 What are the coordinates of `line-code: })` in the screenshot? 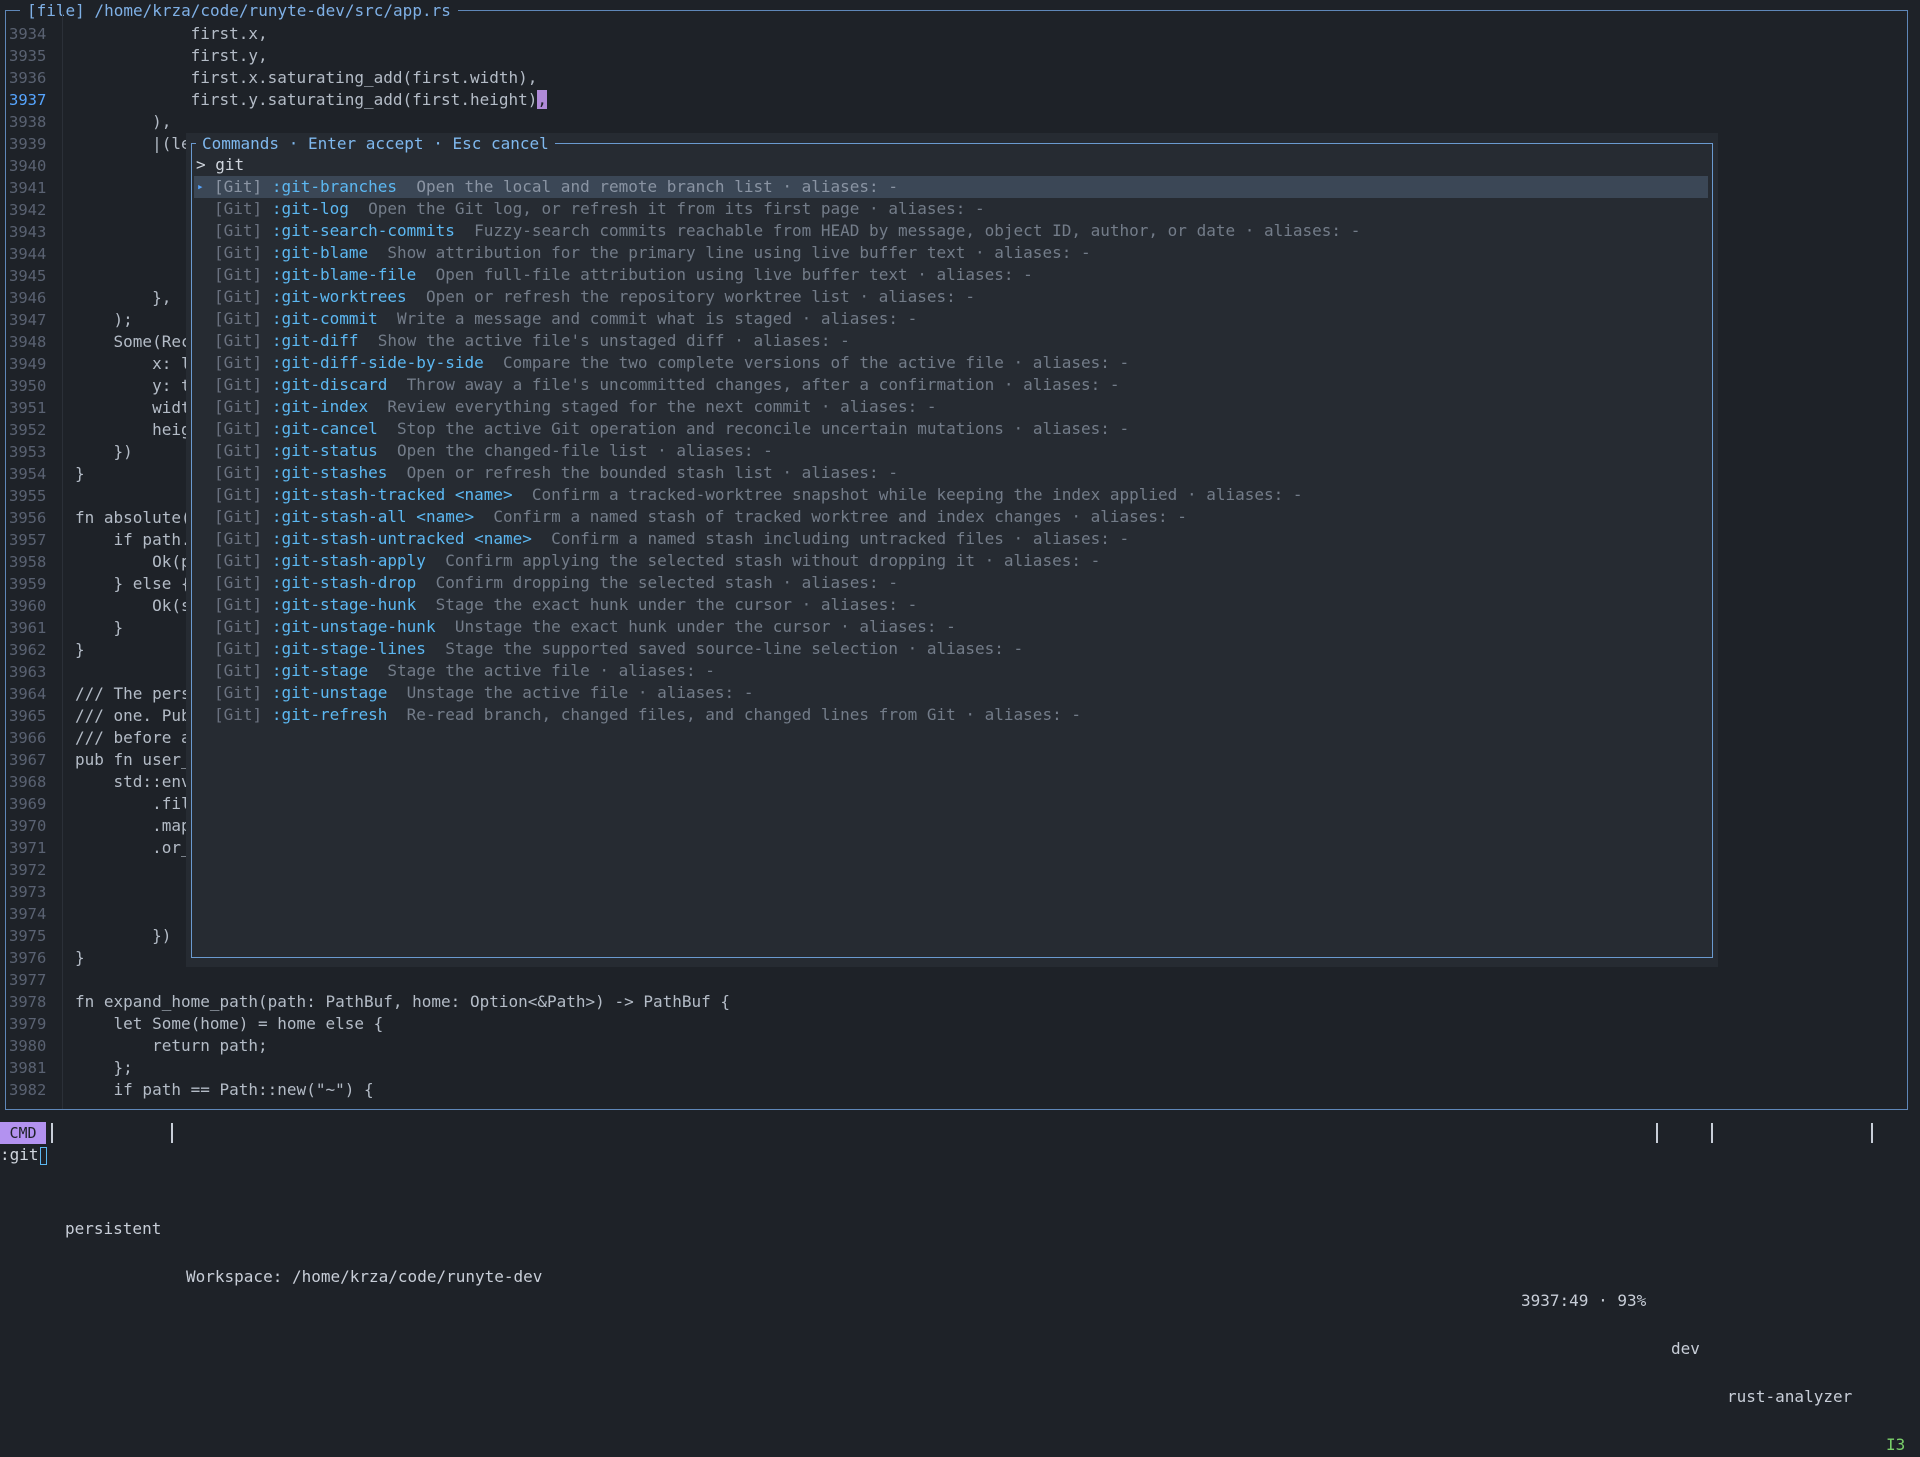 It's located at (123, 935).